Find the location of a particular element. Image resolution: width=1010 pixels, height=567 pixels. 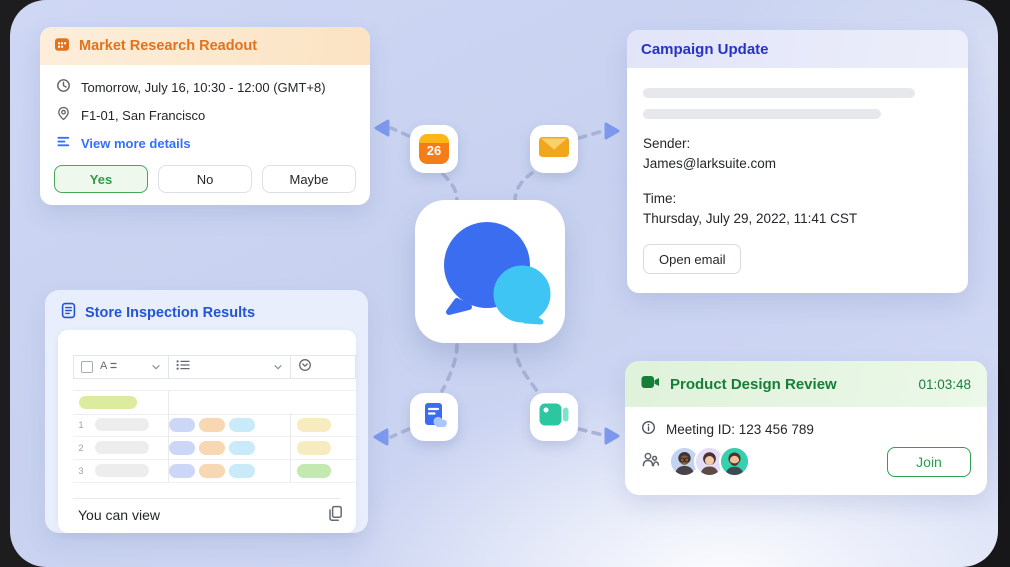

rsvp-maybe-button: Maybe is located at coordinates (309, 179).